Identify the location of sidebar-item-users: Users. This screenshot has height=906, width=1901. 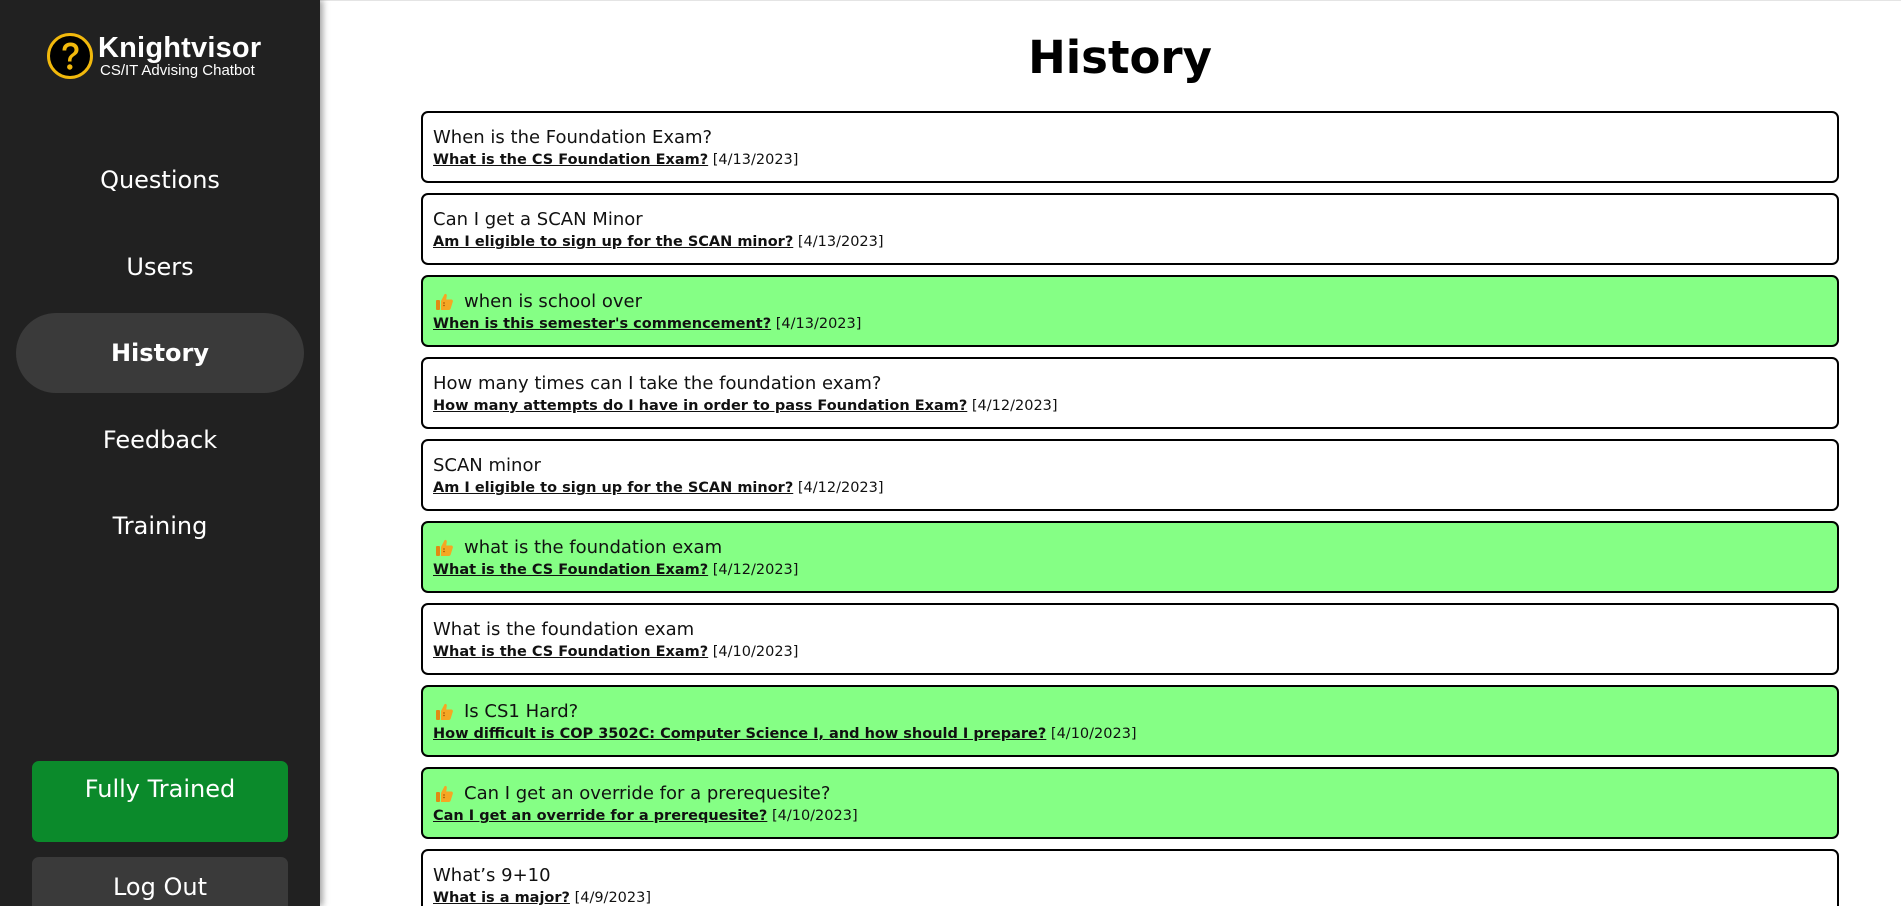
(160, 267).